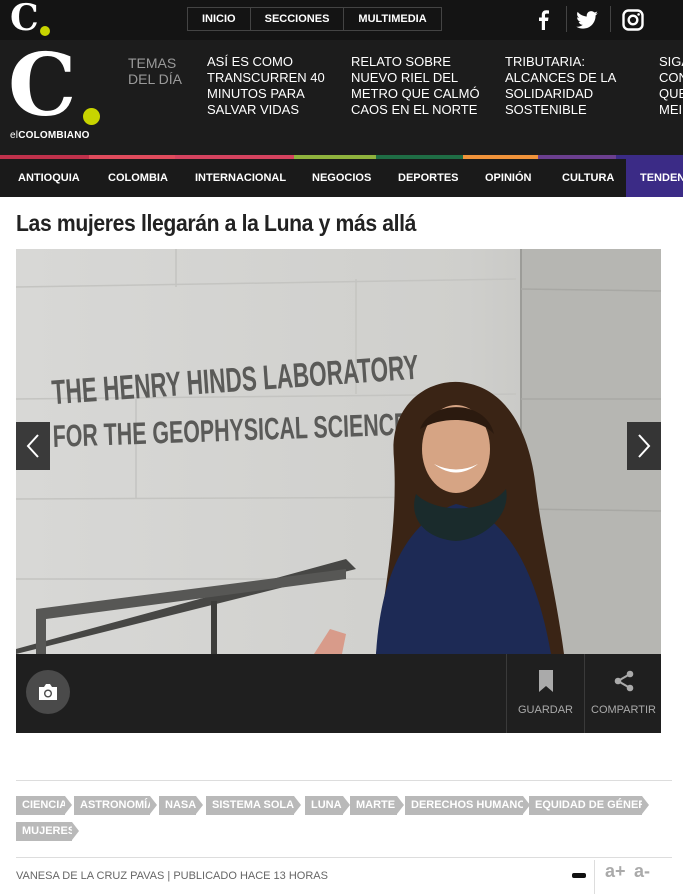 This screenshot has width=683, height=896. What do you see at coordinates (54, 135) in the screenshot?
I see `brand-wordmark: COLOMBIANO` at bounding box center [54, 135].